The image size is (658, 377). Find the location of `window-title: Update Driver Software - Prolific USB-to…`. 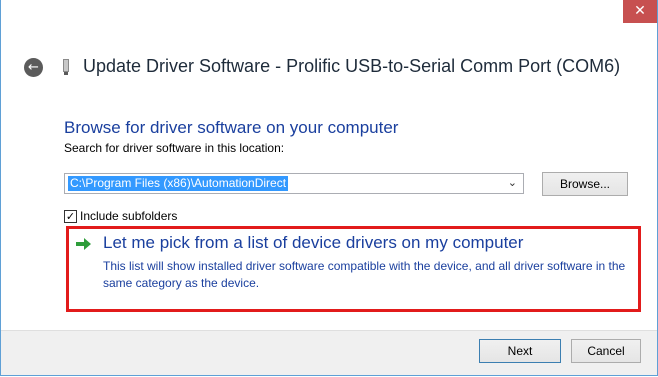

window-title: Update Driver Software - Prolific USB-to… is located at coordinates (352, 66).